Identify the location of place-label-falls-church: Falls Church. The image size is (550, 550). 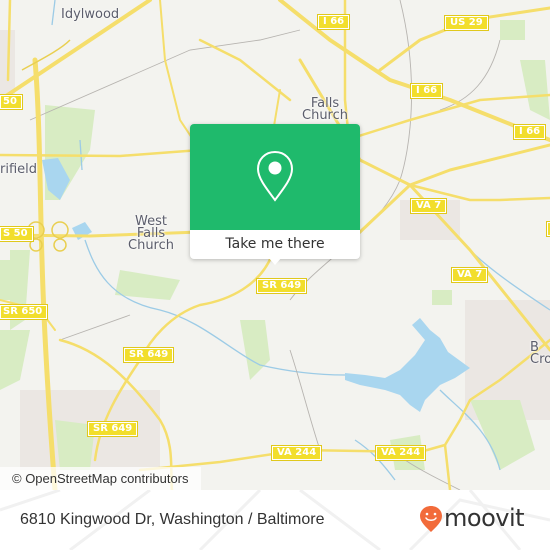
(325, 110).